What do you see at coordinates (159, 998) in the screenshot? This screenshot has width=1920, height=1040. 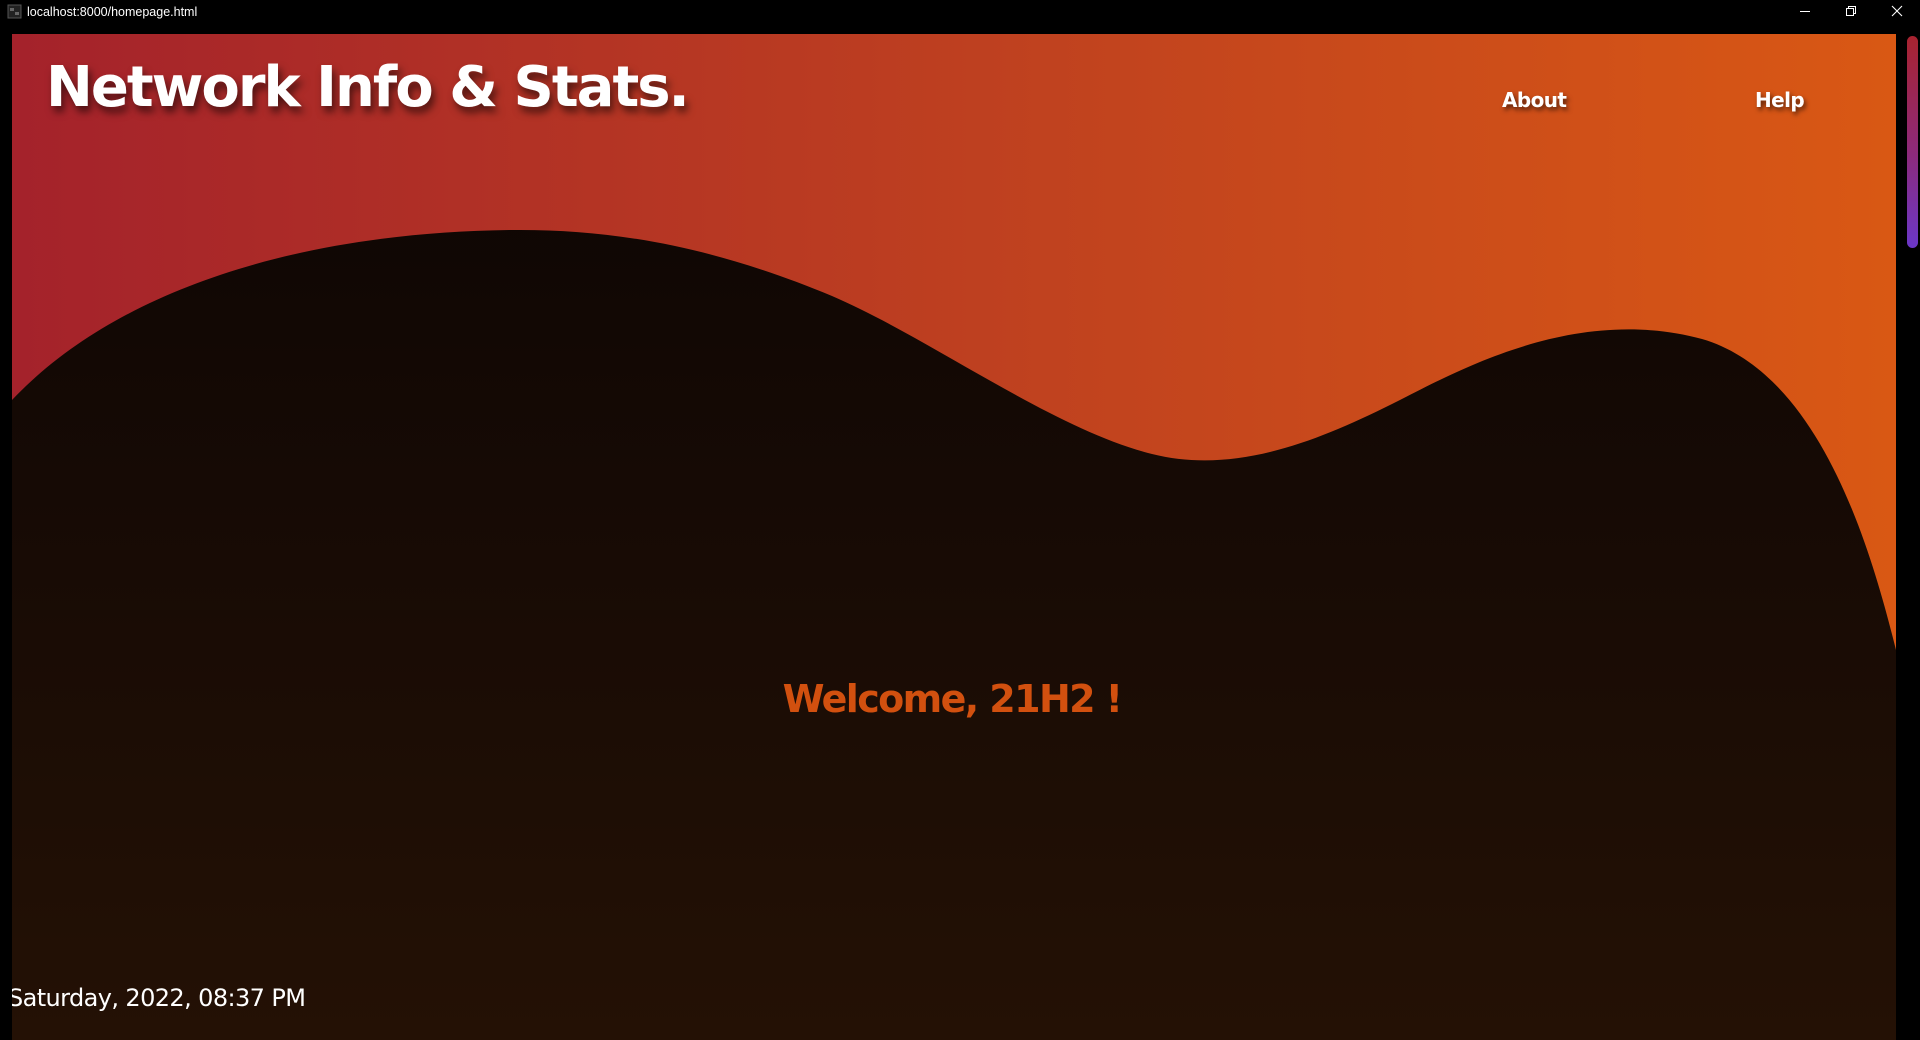 I see `current-datetime: Saturday, 2022, 08:37 PM` at bounding box center [159, 998].